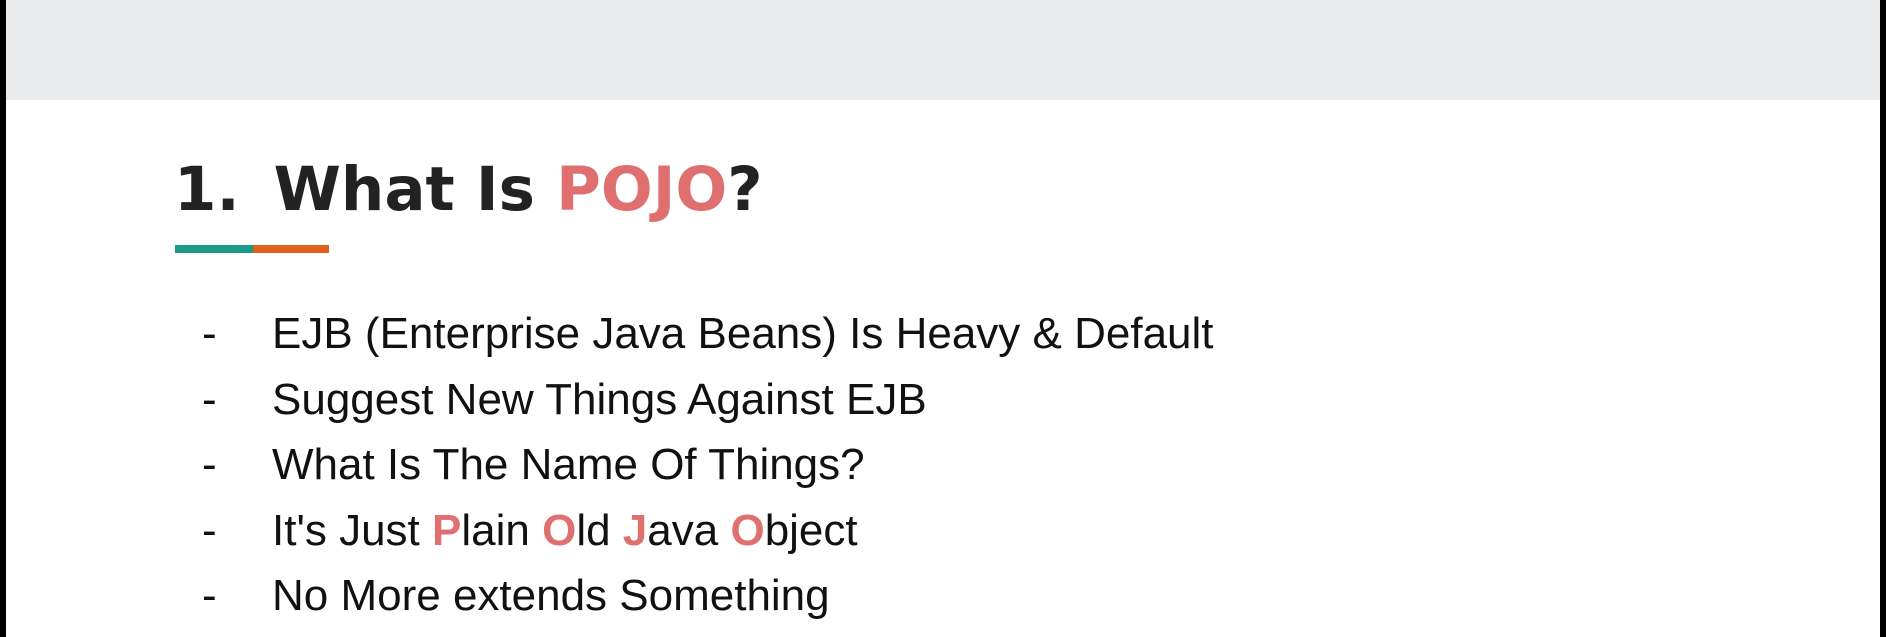  What do you see at coordinates (502, 530) in the screenshot?
I see `acronym-part: lain` at bounding box center [502, 530].